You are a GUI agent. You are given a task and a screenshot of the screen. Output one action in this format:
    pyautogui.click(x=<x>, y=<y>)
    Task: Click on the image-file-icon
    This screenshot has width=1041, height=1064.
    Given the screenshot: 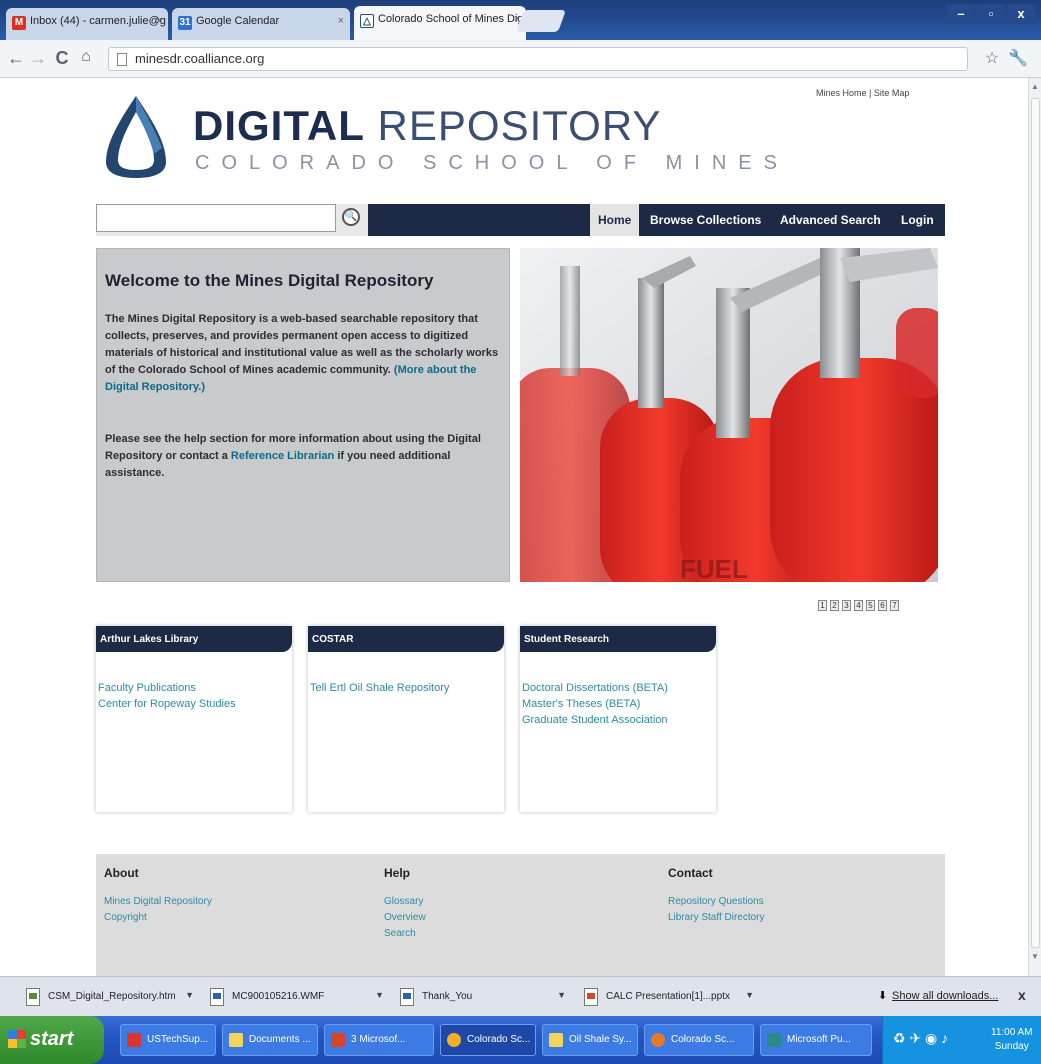 What is the action you would take?
    pyautogui.click(x=217, y=997)
    